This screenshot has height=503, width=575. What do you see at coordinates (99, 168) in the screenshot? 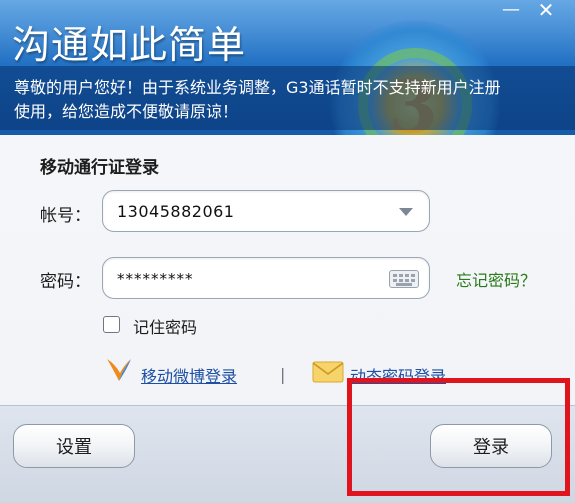
I see `login-heading: 移动通行证登录` at bounding box center [99, 168].